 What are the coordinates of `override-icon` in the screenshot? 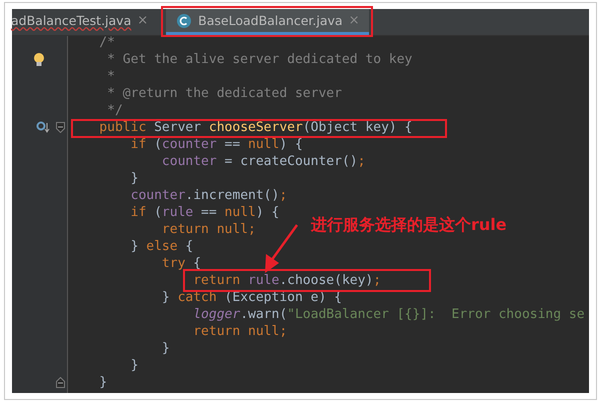 It's located at (43, 127).